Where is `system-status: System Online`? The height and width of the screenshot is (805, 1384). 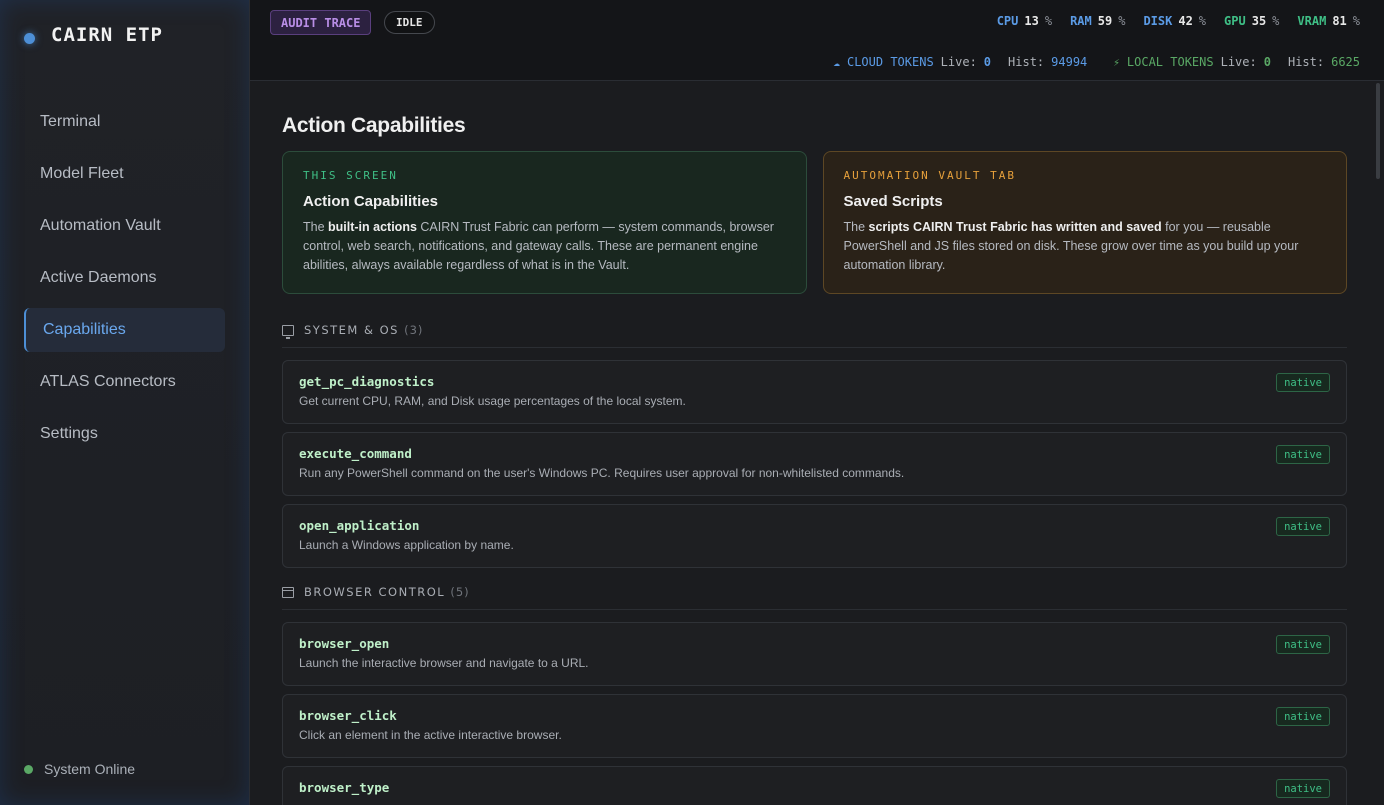 system-status: System Online is located at coordinates (79, 769).